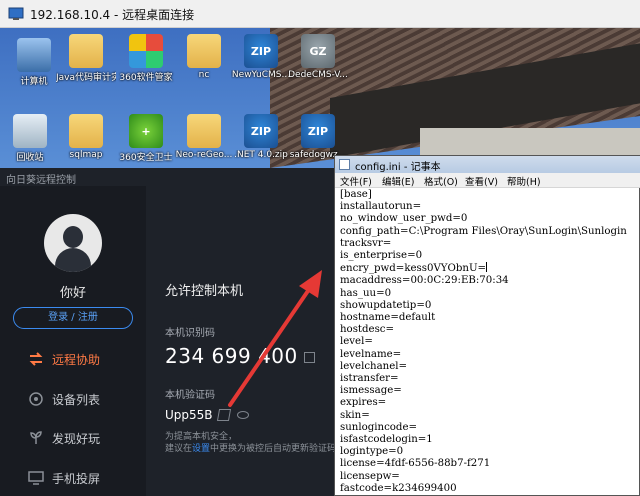  I want to click on nav-item-discover: 发现好玩, so click(83, 438).